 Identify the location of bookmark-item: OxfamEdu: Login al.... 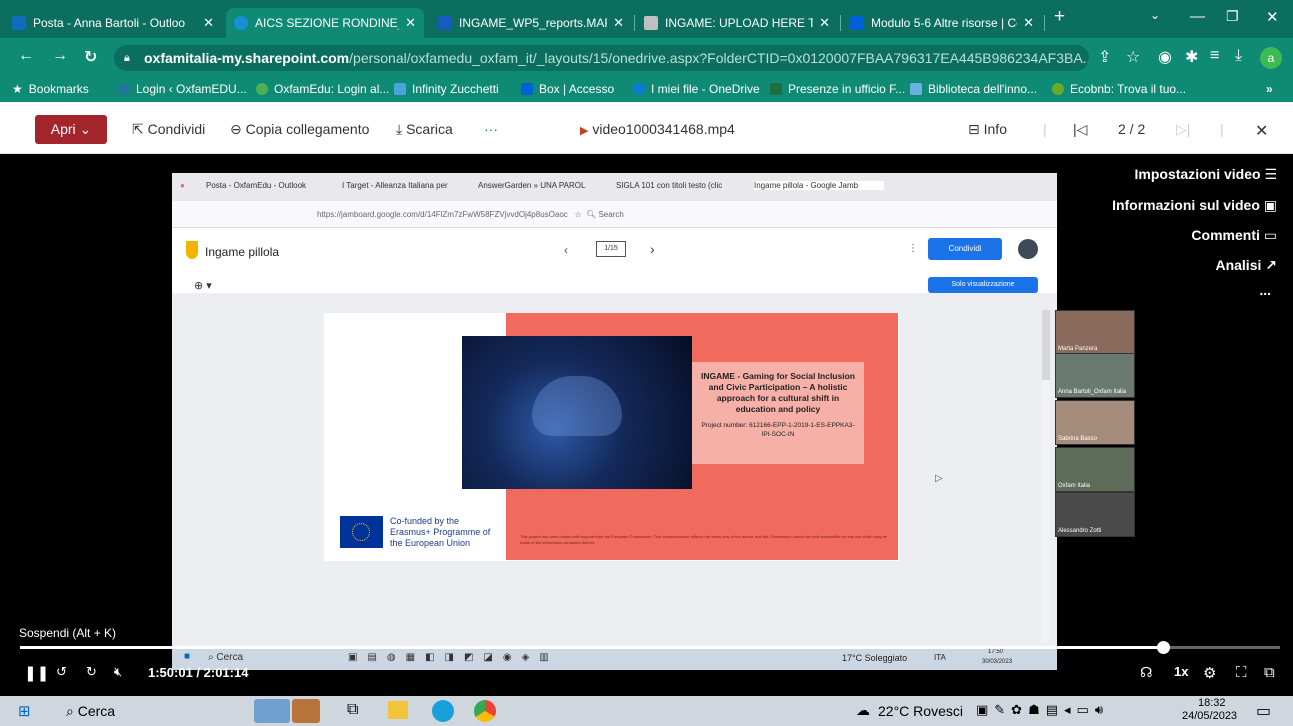
(322, 89).